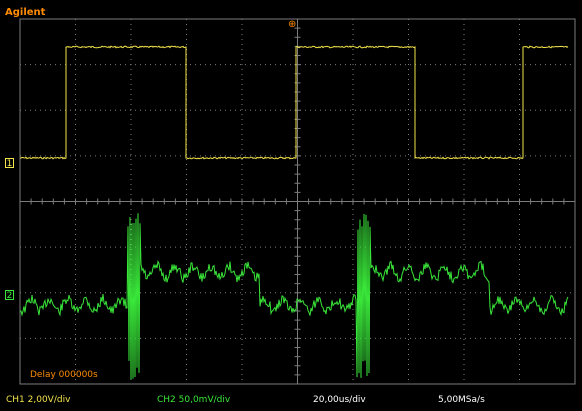 This screenshot has width=582, height=411. What do you see at coordinates (193, 400) in the screenshot?
I see `ch2-scale-readout: CH2 50,0mV/div` at bounding box center [193, 400].